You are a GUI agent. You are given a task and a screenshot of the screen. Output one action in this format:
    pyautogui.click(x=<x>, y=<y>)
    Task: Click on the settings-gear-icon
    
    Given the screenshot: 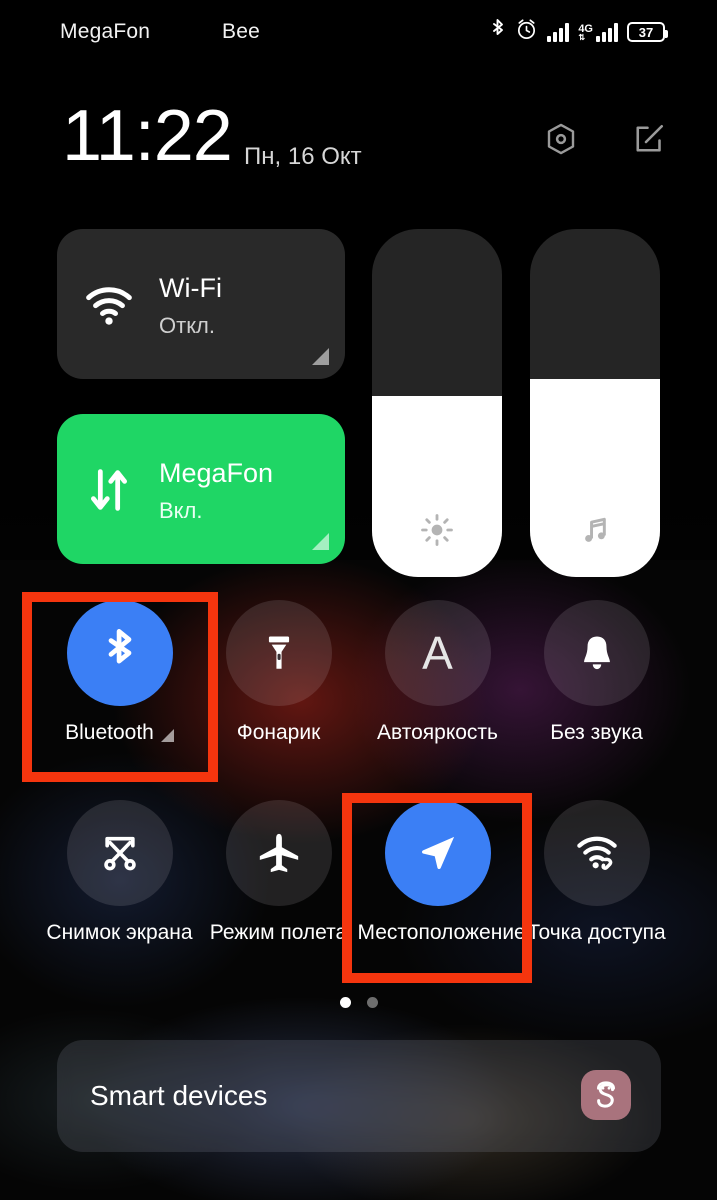 What is the action you would take?
    pyautogui.click(x=561, y=139)
    